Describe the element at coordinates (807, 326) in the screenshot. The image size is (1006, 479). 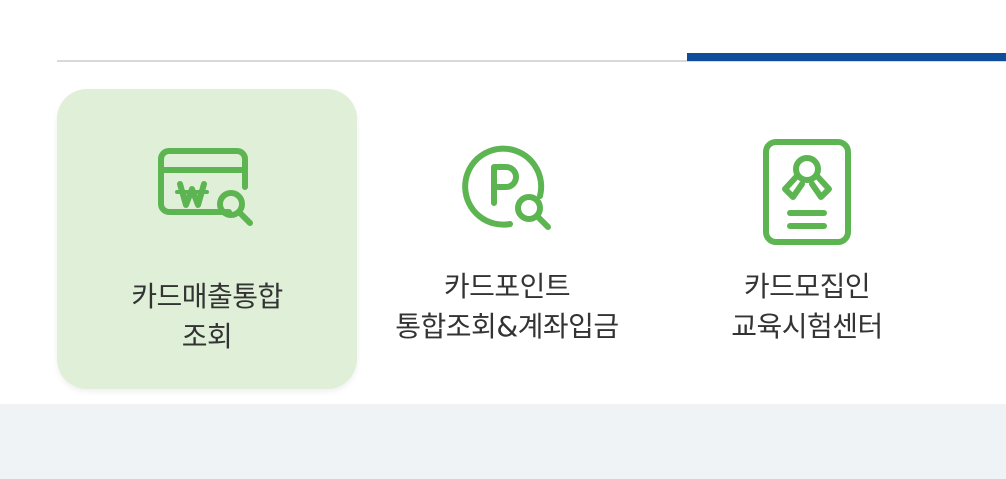
I see `menu-label-line2: 교육시험센터` at that location.